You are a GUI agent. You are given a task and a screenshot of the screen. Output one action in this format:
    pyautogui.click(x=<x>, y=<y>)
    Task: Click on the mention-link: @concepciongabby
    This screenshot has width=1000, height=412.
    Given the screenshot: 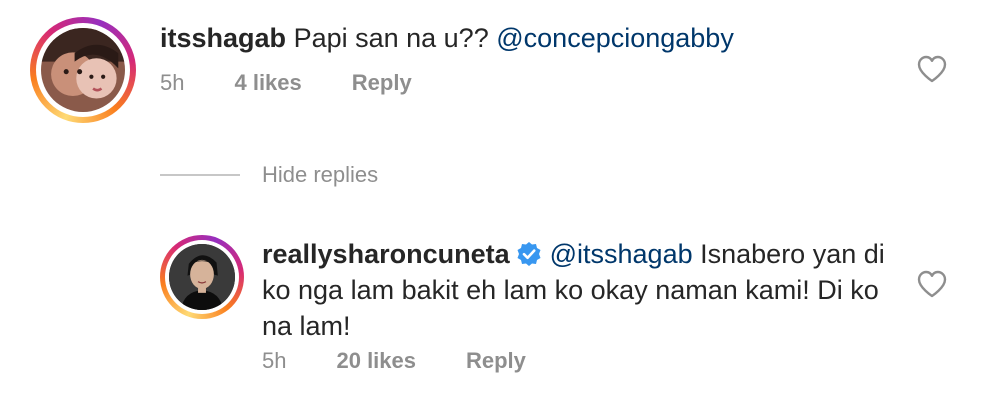 What is the action you would take?
    pyautogui.click(x=615, y=38)
    